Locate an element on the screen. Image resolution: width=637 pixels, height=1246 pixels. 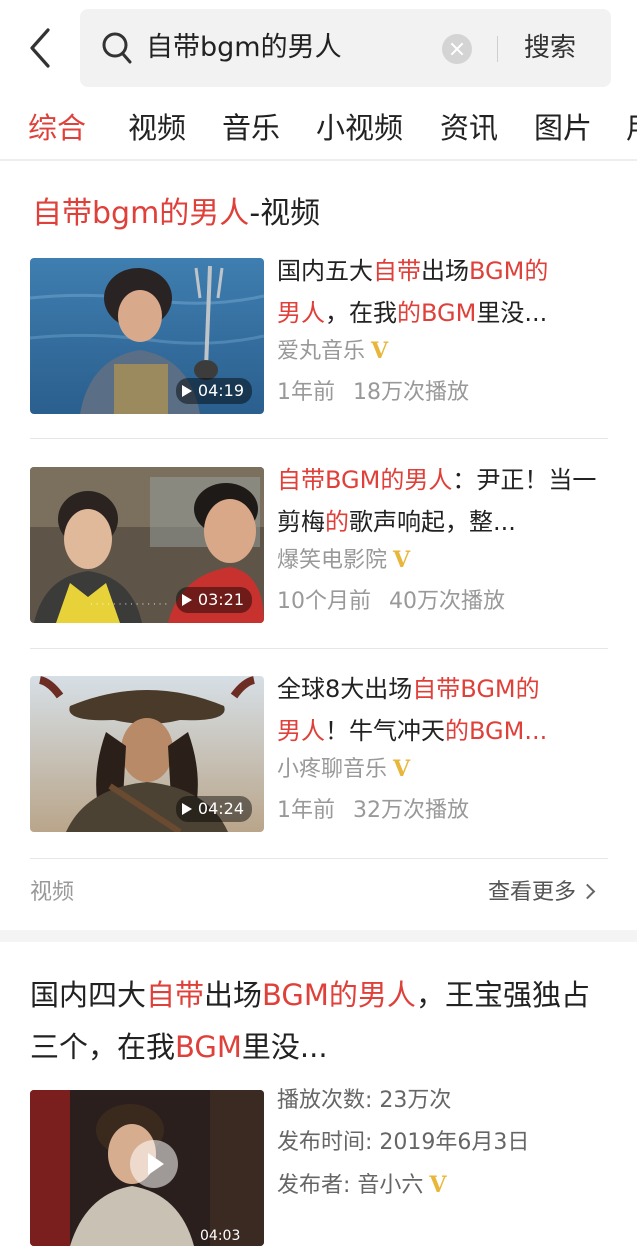
author: 小疼聊音乐 V is located at coordinates (343, 769).